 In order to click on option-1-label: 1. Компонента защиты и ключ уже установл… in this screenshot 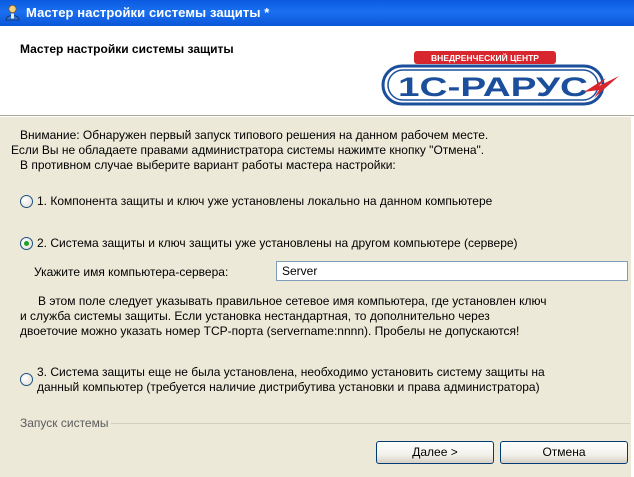, I will do `click(264, 201)`.